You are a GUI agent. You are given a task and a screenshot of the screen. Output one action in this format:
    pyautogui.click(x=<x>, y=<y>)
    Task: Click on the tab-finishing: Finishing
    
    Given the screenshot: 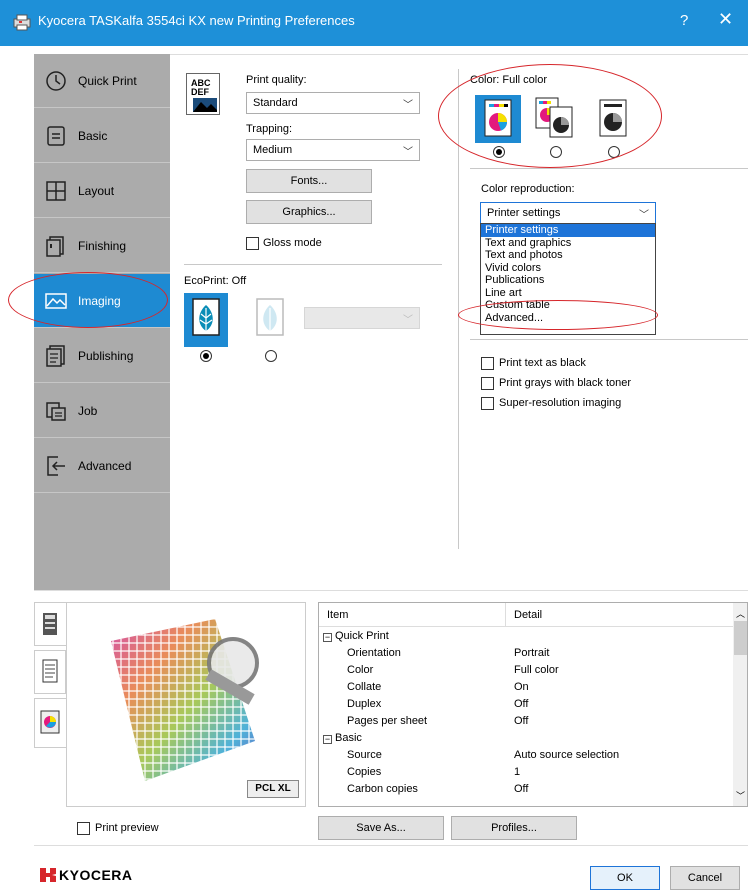 What is the action you would take?
    pyautogui.click(x=102, y=246)
    